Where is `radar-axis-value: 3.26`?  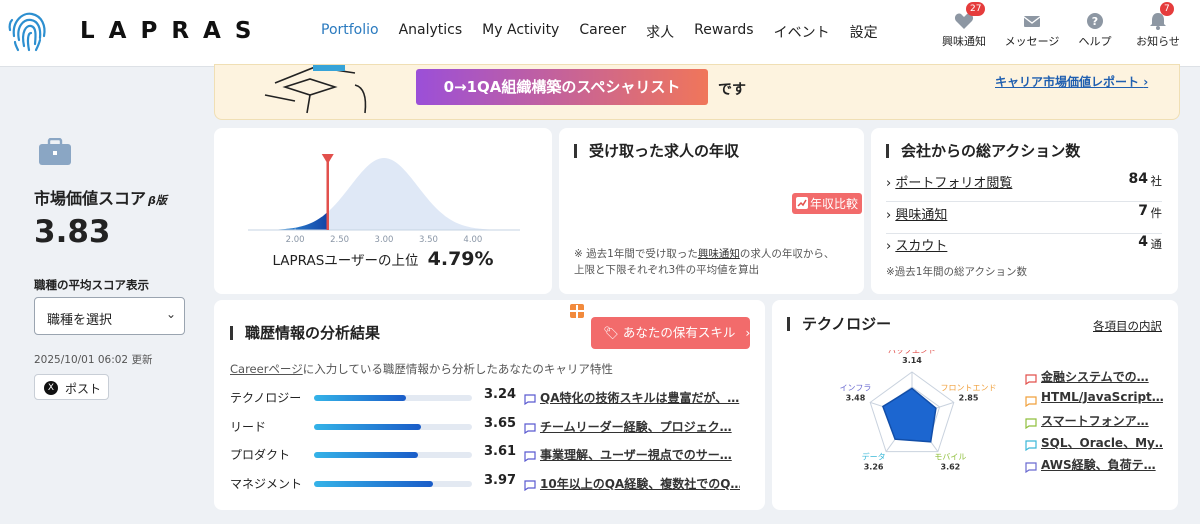 radar-axis-value: 3.26 is located at coordinates (874, 466).